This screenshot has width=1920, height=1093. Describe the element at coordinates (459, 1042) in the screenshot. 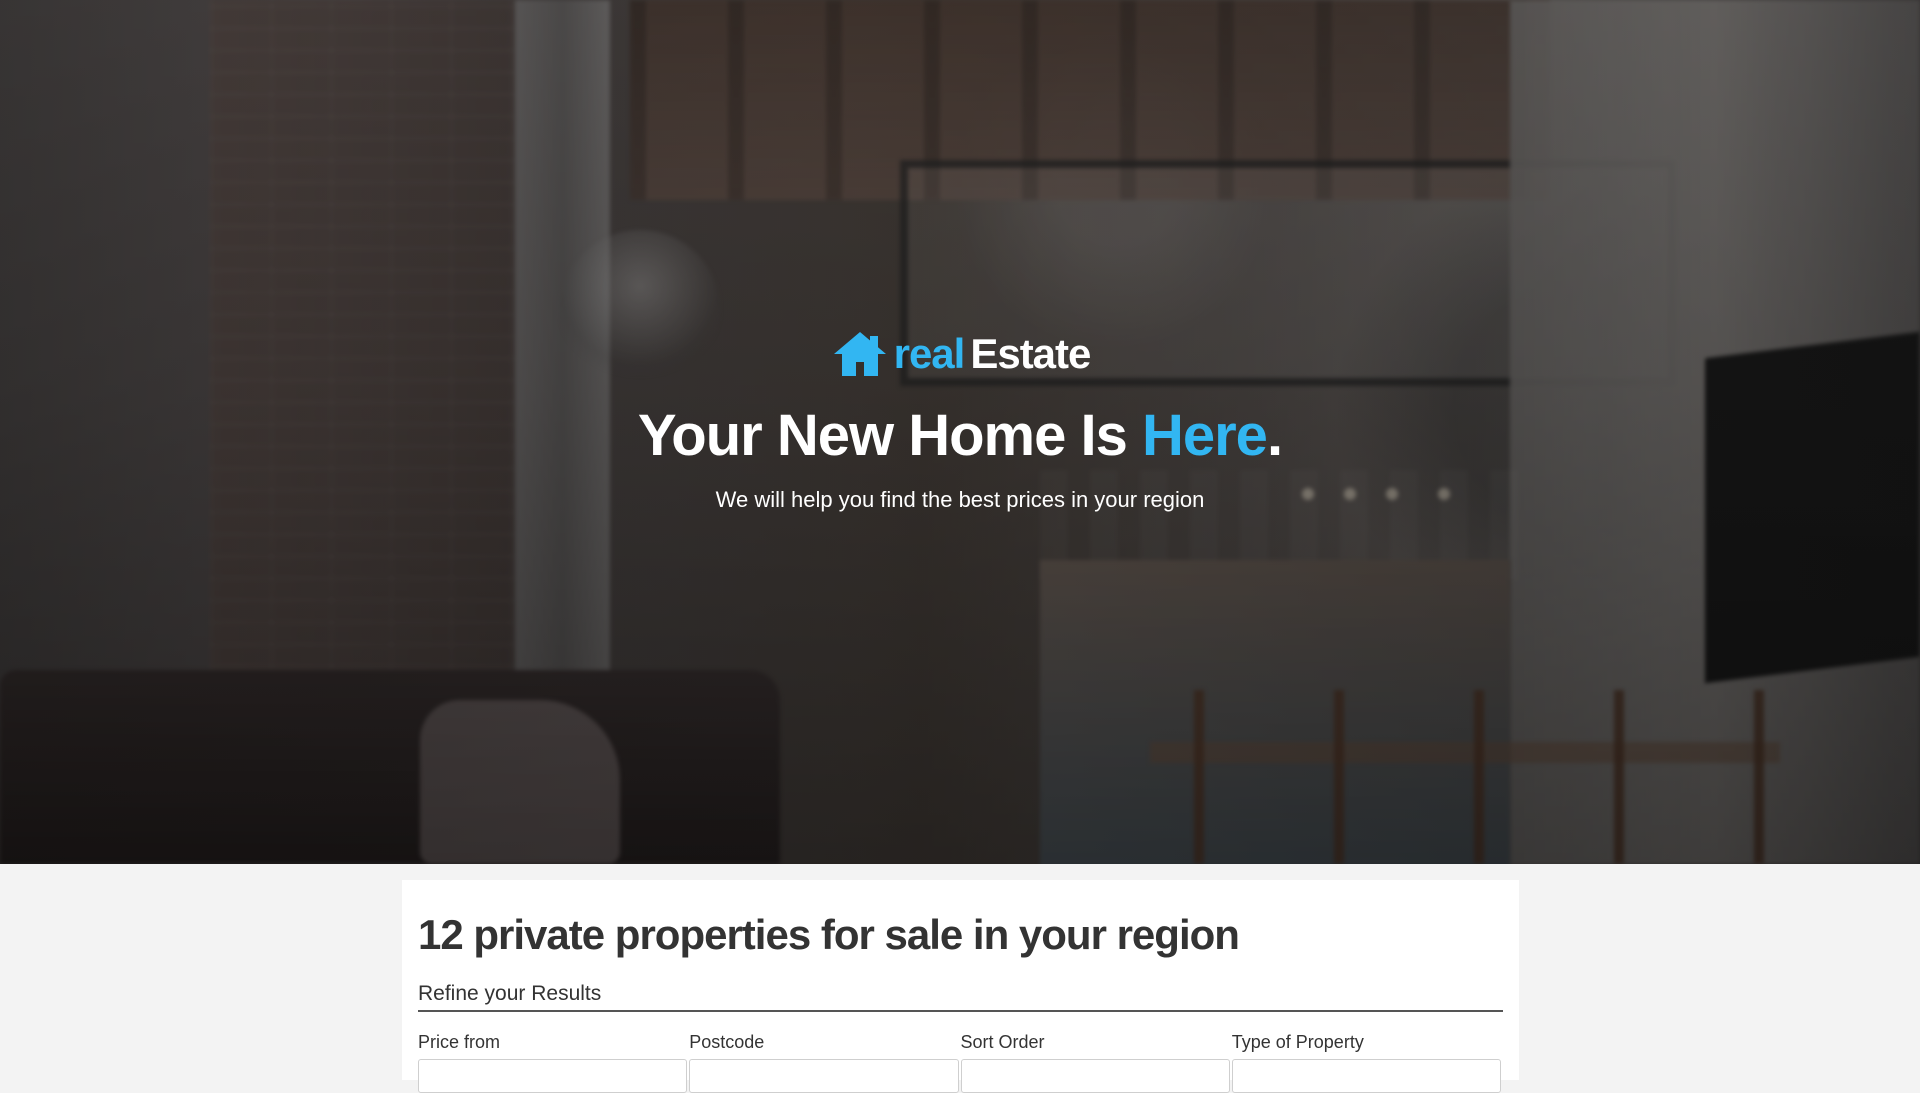

I see `filter-price-from-label: Price from` at that location.